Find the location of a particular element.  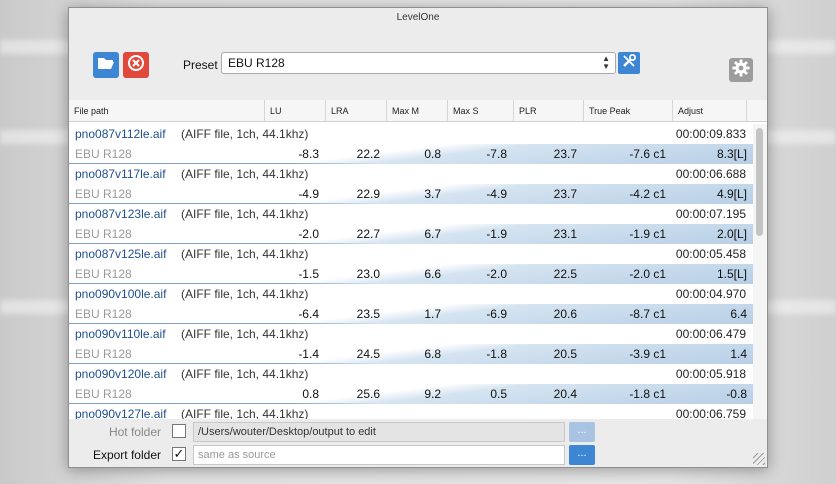

lra-value: 23.5 is located at coordinates (368, 314).